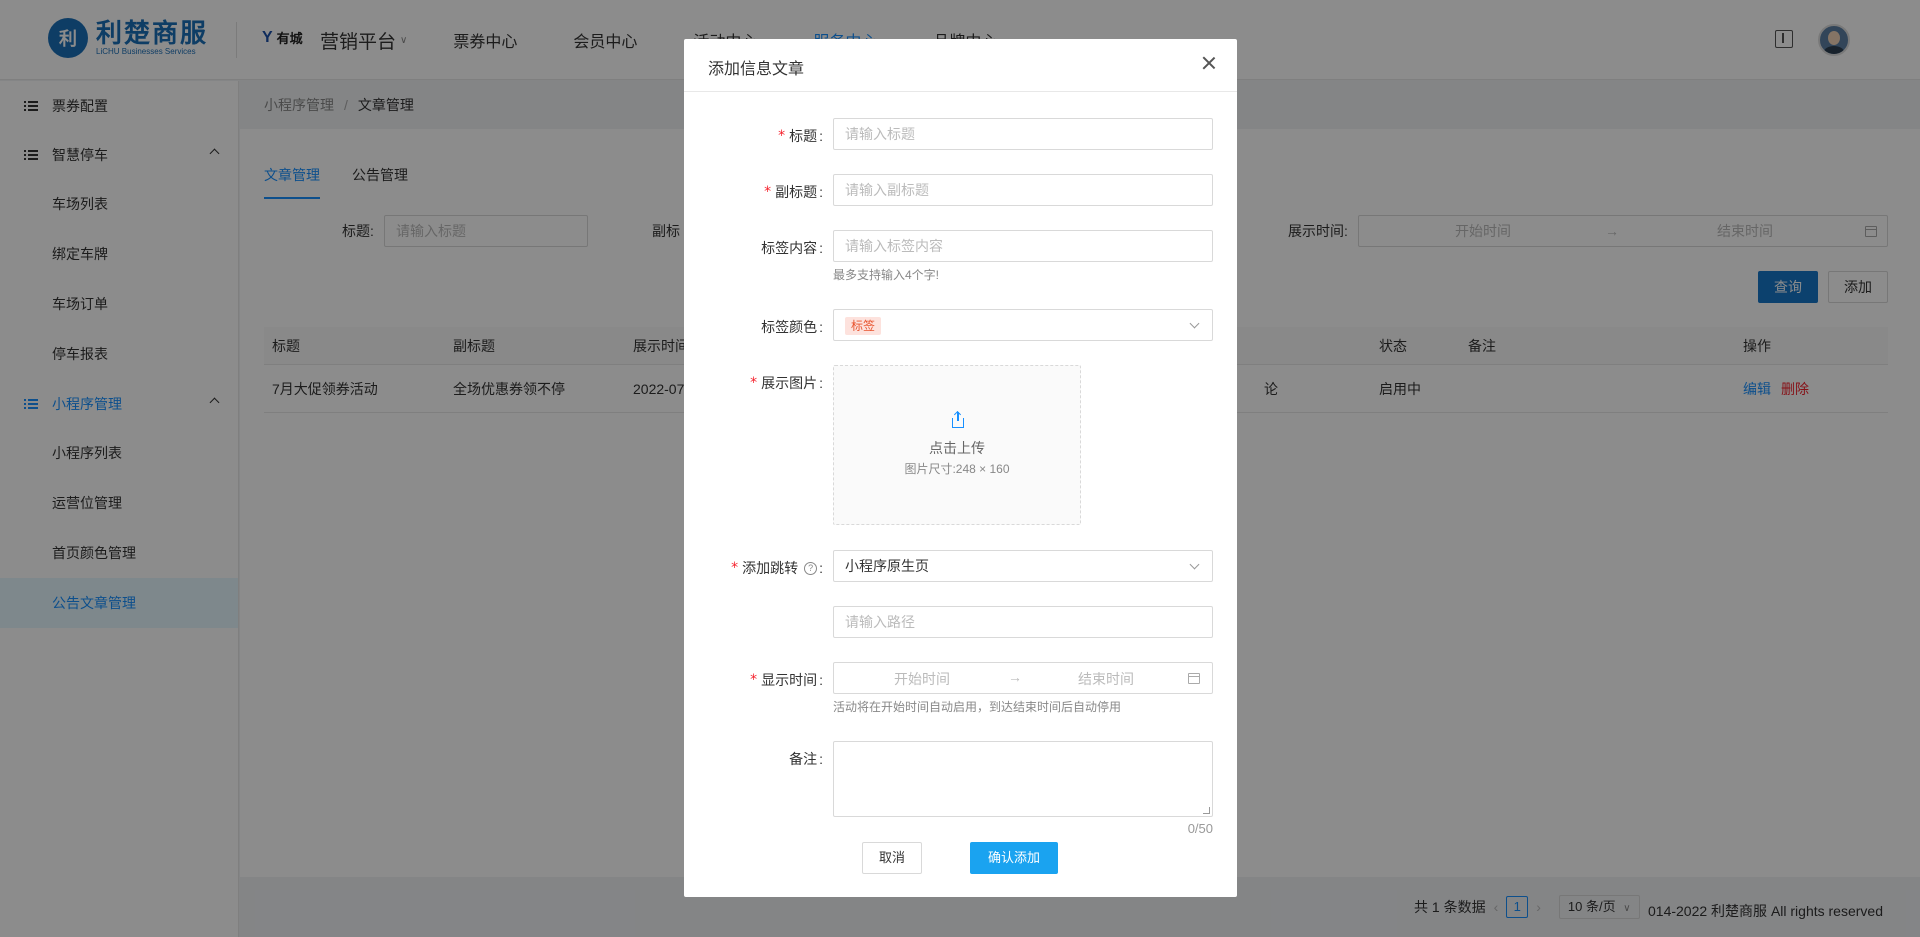  Describe the element at coordinates (957, 445) in the screenshot. I see `image-upload: 点击上传 图片尺寸:248 × 160` at that location.